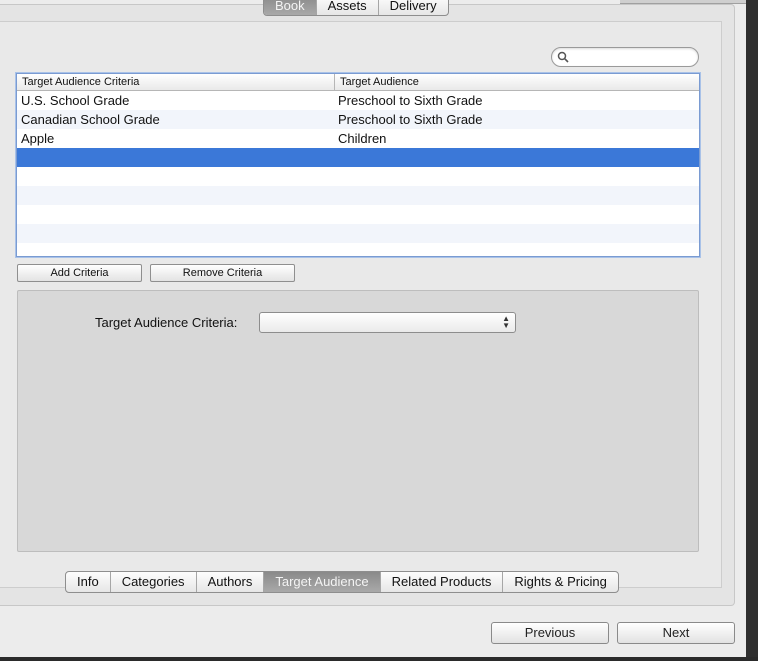 This screenshot has width=758, height=661. Describe the element at coordinates (176, 82) in the screenshot. I see `column-header-criteria: Target Audience Criteria` at that location.